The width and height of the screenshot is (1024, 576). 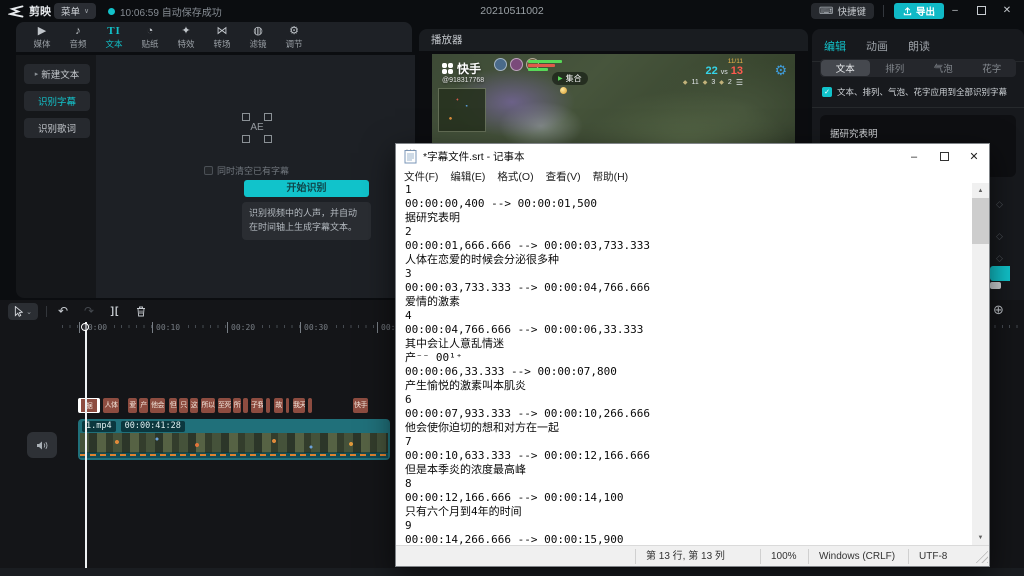 I want to click on tab-reading: 朗读, so click(x=919, y=46).